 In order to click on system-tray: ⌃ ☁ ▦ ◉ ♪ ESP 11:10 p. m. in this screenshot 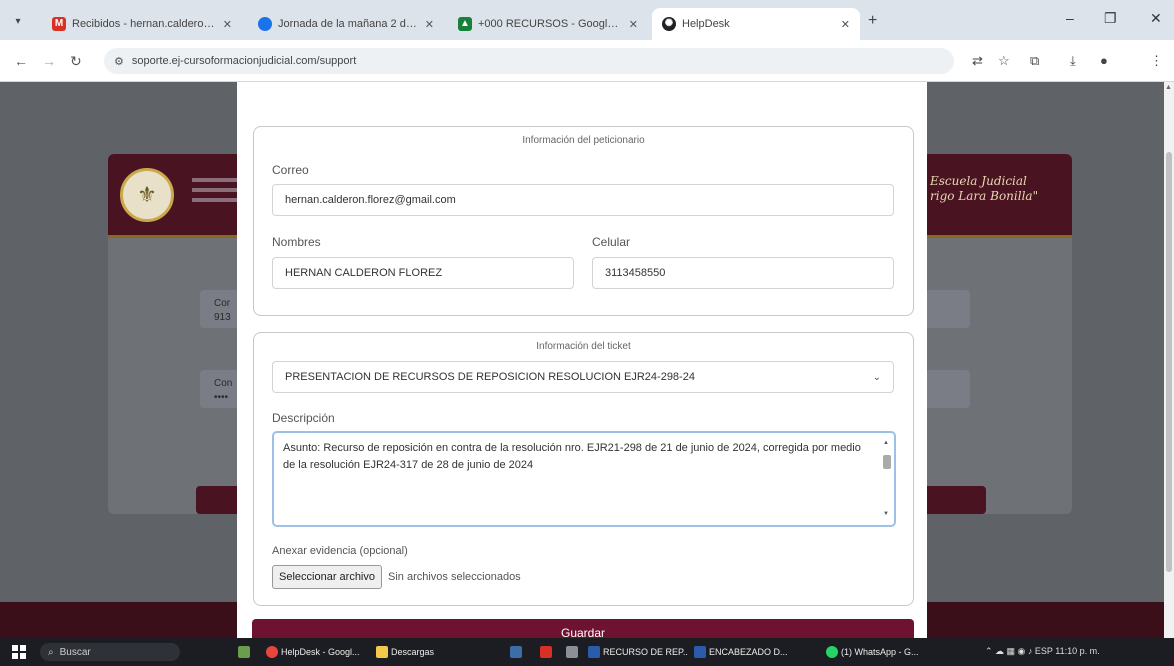, I will do `click(1042, 651)`.